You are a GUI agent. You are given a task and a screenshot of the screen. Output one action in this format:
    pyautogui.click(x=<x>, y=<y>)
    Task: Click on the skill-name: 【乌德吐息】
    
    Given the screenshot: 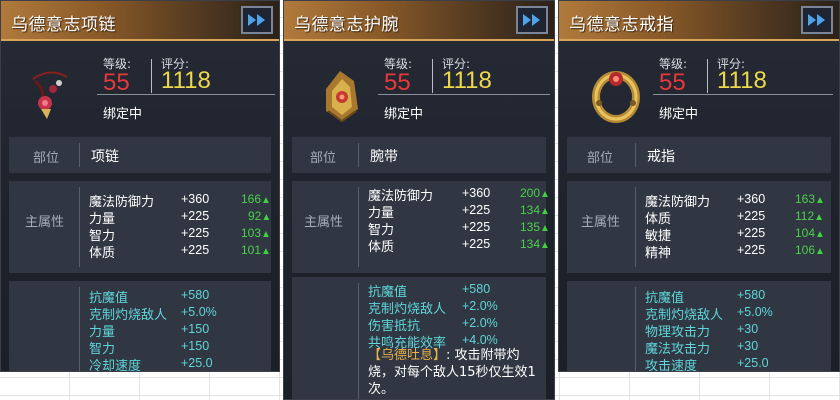 What is the action you would take?
    pyautogui.click(x=407, y=355)
    